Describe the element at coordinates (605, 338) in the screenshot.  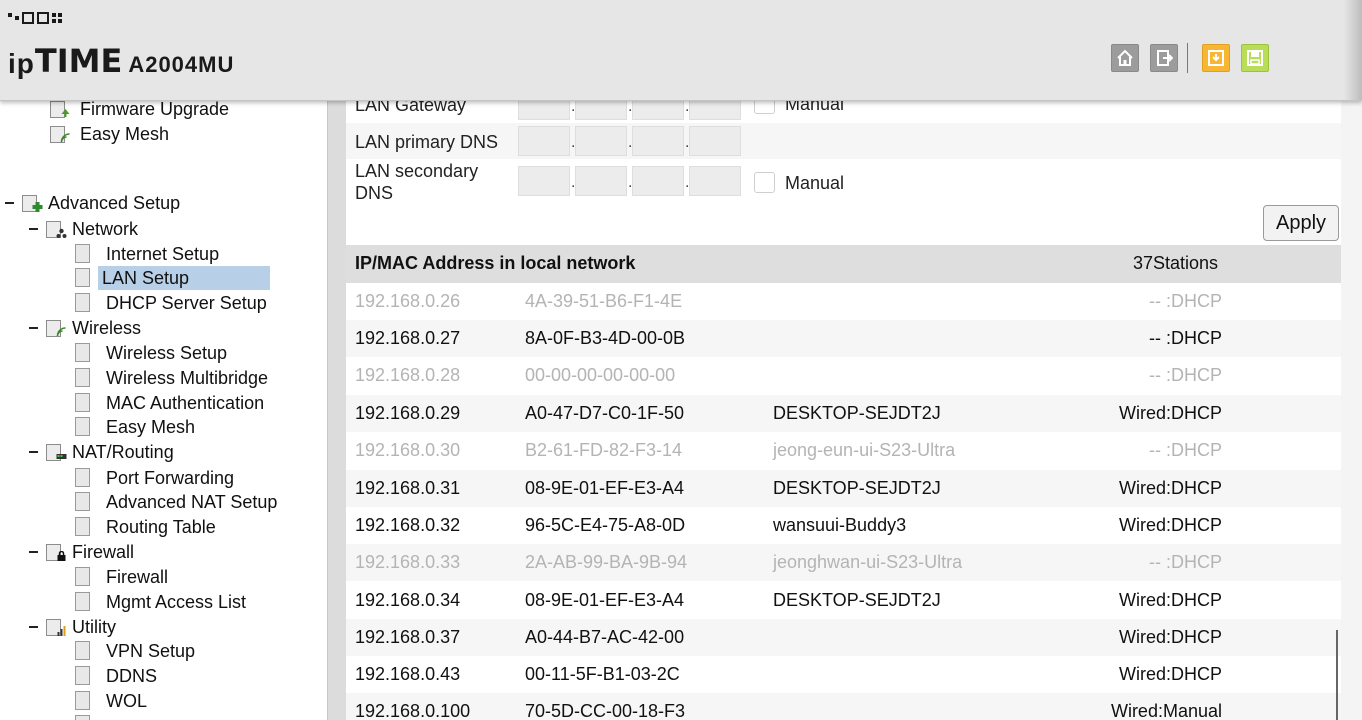
I see `row-mac: 8A-0F-B3-4D-00-0B` at that location.